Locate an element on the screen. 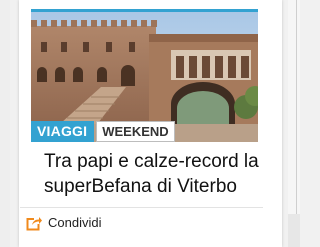 This screenshot has width=320, height=247. adjacent-card-border is located at coordinates (296, 123).